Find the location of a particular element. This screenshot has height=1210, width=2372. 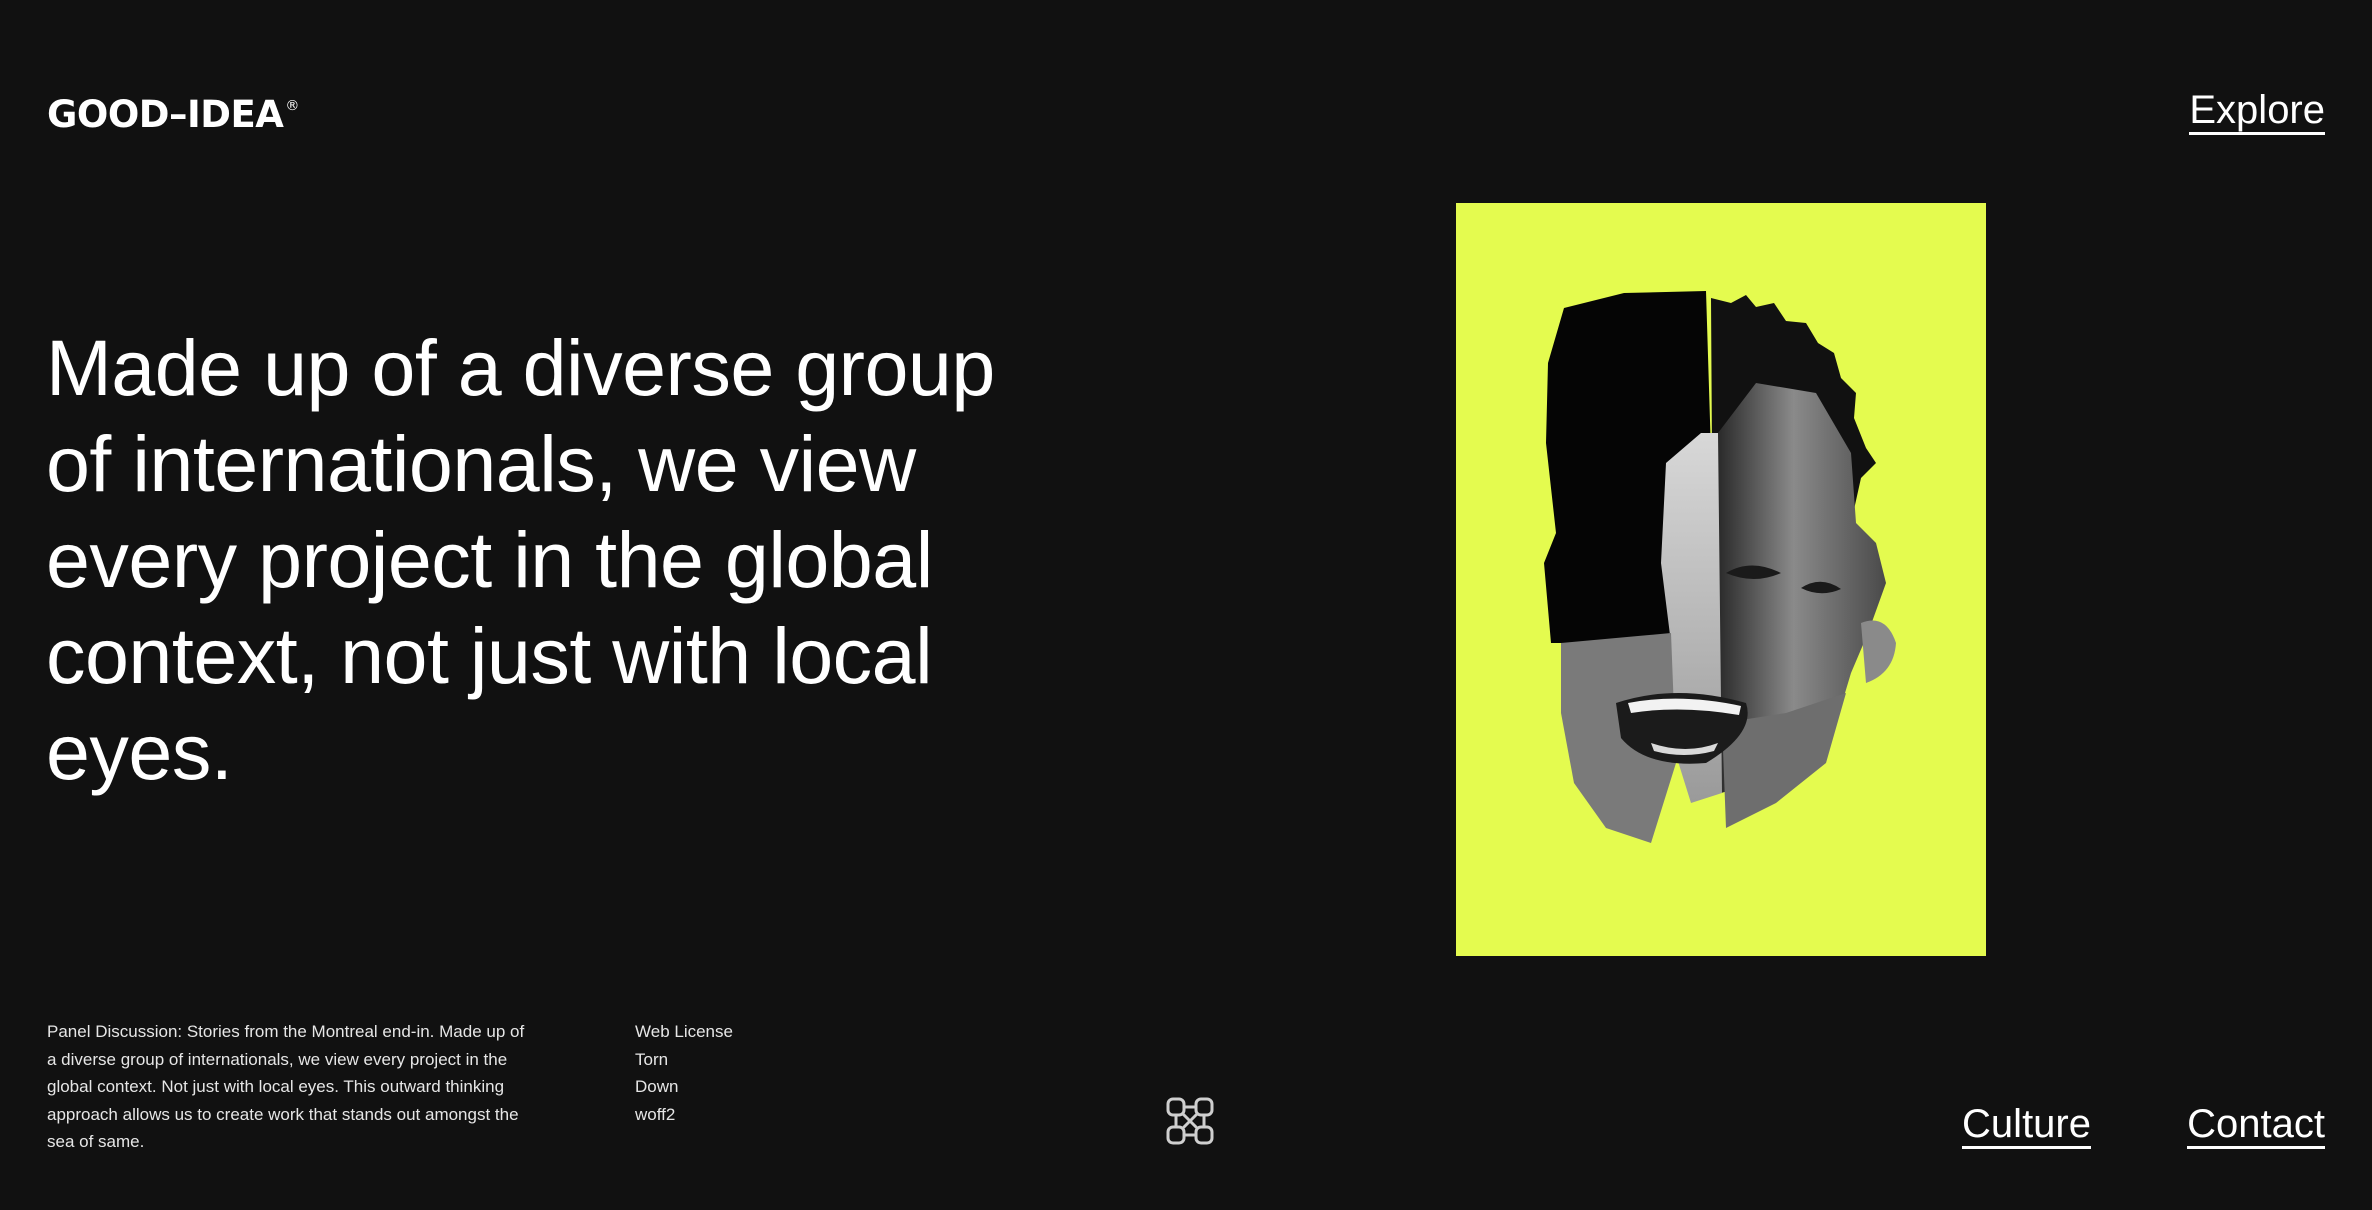

brand-logo-text: GOOD–IDEA is located at coordinates (165, 114).